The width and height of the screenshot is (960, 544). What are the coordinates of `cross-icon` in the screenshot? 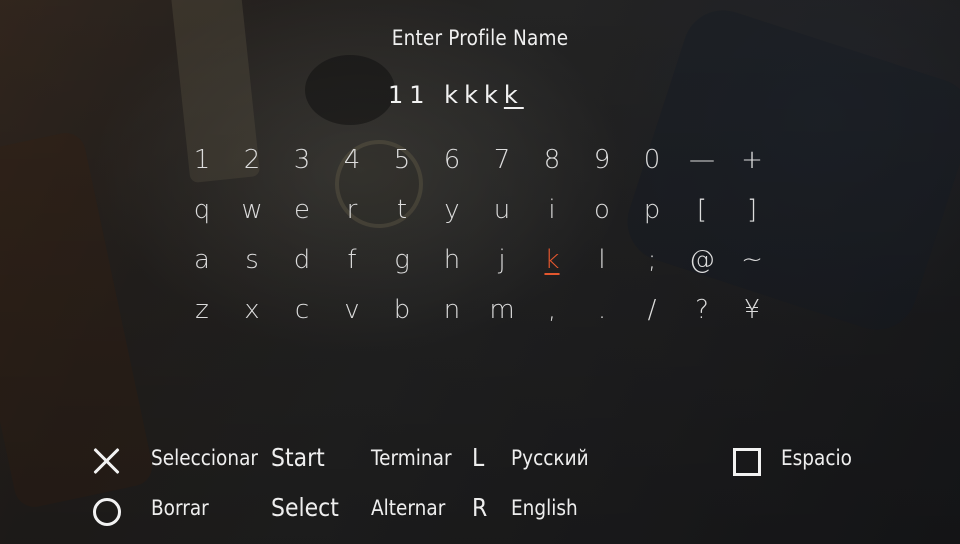 It's located at (107, 461).